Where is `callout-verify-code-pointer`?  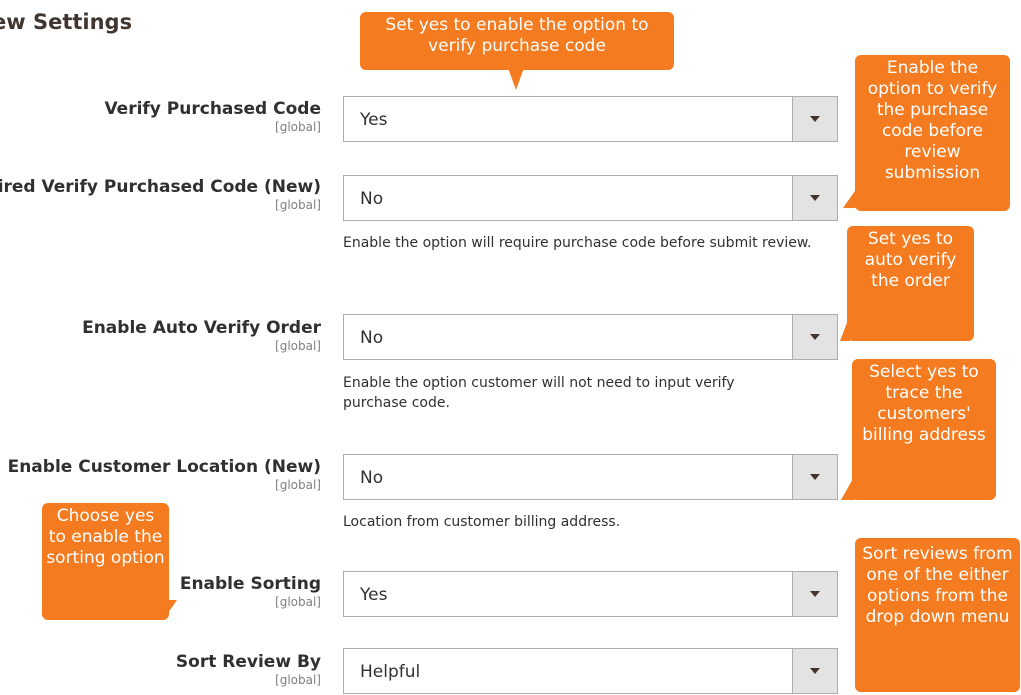
callout-verify-code-pointer is located at coordinates (516, 79).